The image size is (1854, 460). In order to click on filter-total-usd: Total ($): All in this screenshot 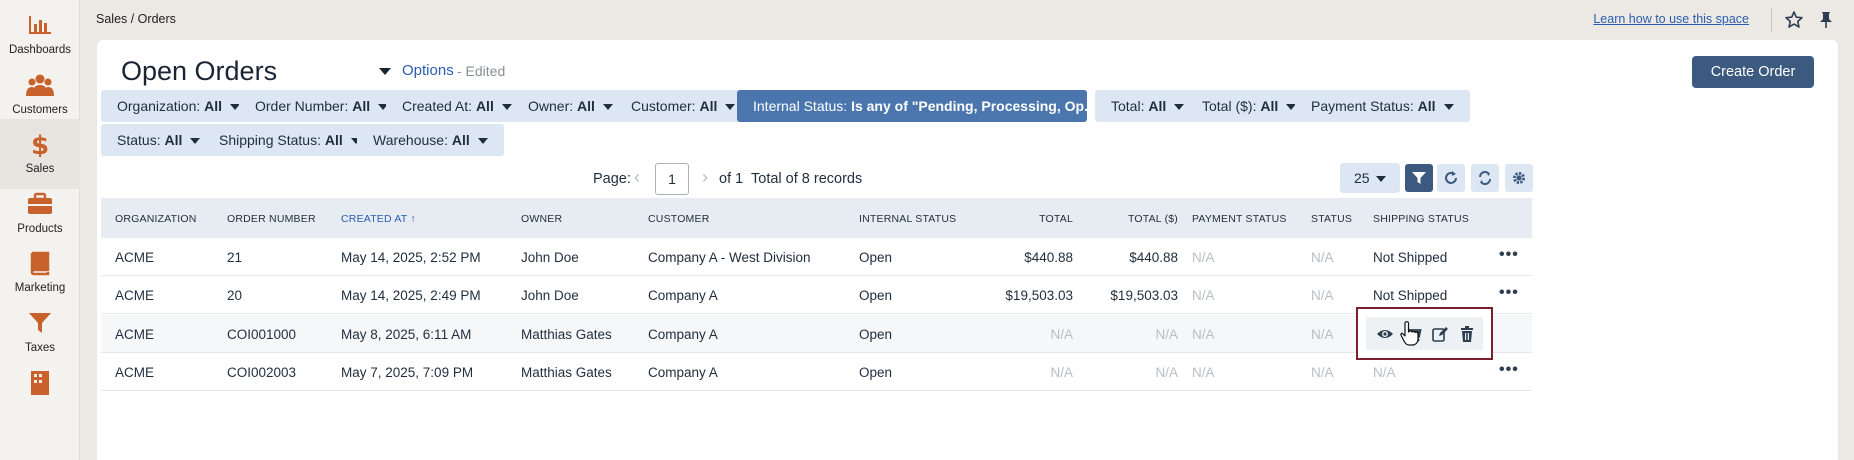, I will do `click(1249, 106)`.